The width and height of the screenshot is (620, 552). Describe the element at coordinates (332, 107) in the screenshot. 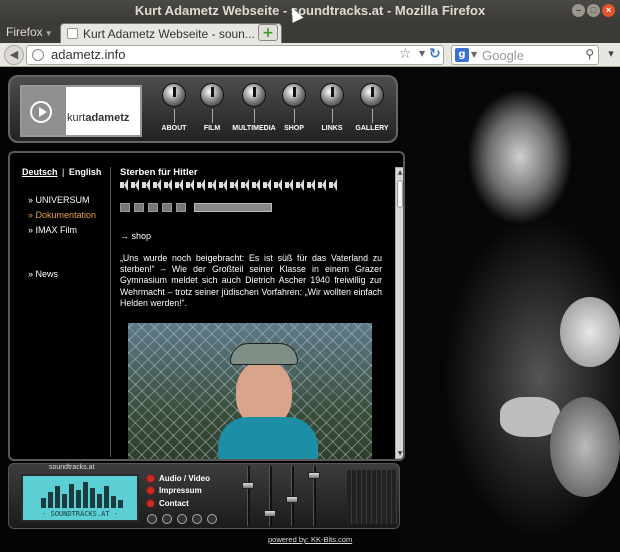

I see `nav-knob-links: LINKS` at that location.